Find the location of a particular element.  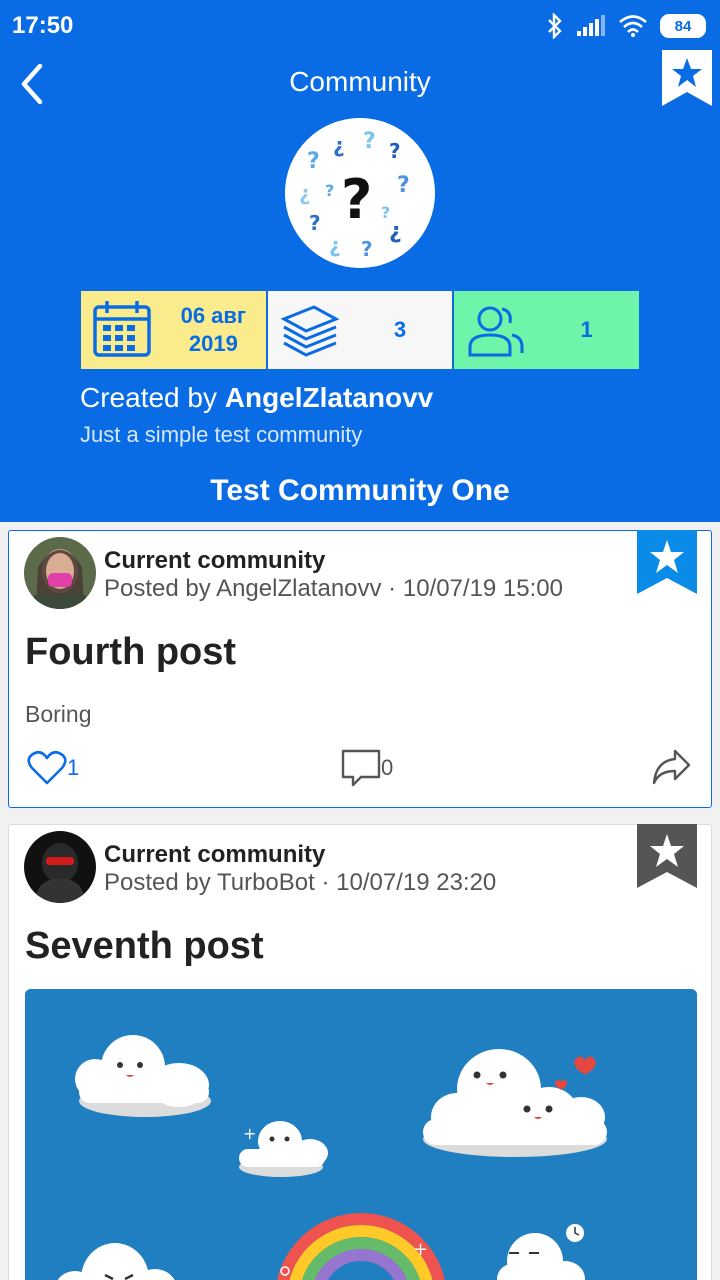

community-description: Just a simple test community is located at coordinates (221, 434).